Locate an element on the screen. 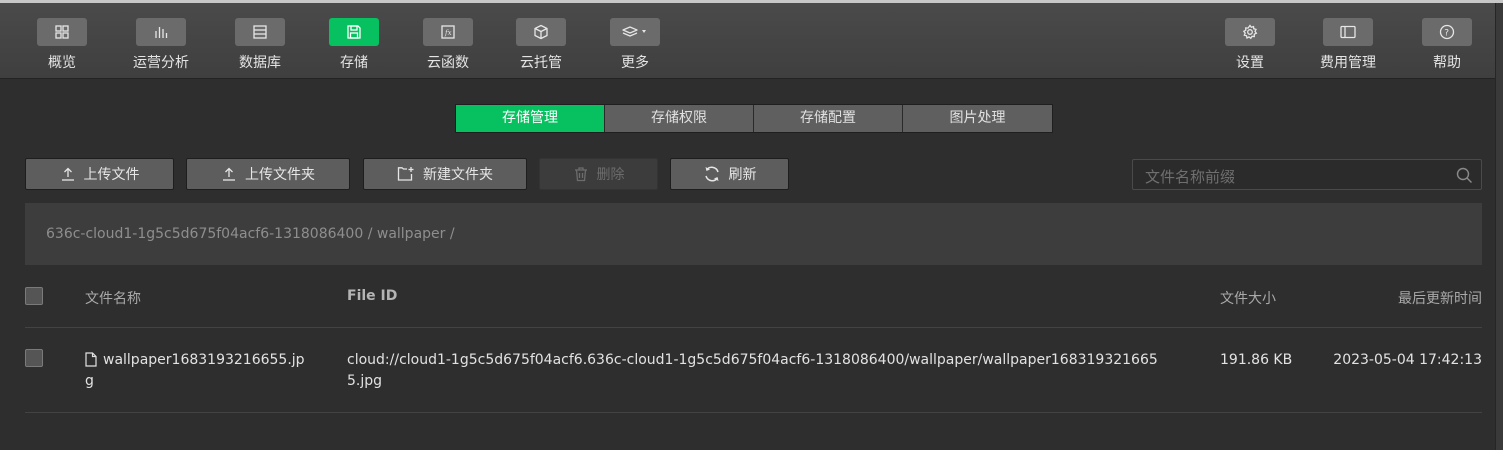 The image size is (1503, 450). new-folder-button: 新建文件夹 is located at coordinates (445, 174).